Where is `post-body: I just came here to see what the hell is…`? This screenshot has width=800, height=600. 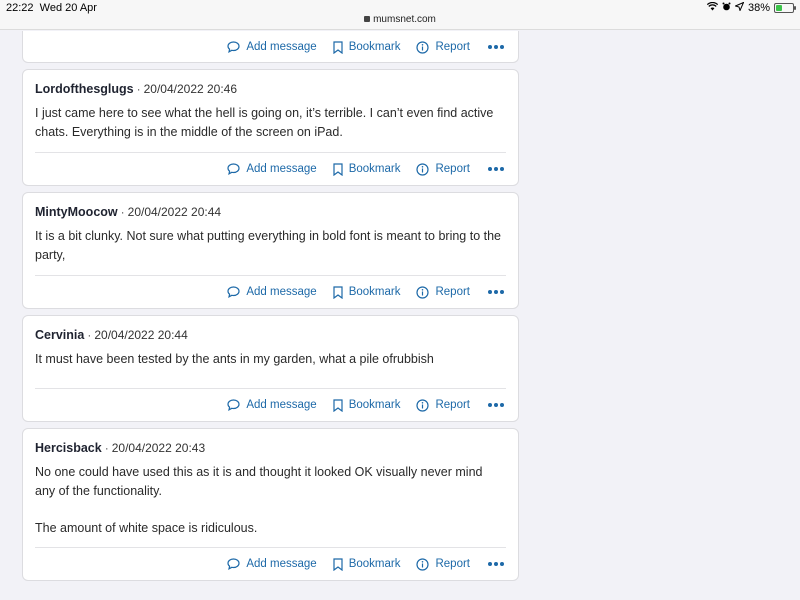
post-body: I just came here to see what the hell is… is located at coordinates (270, 125).